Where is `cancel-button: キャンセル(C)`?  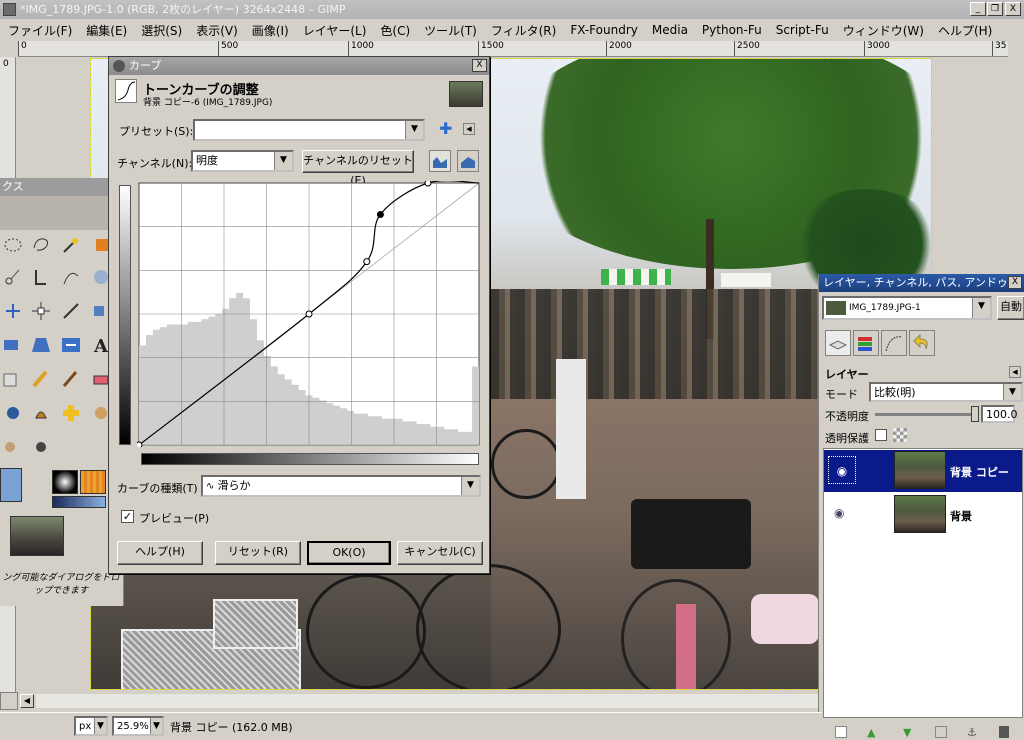 cancel-button: キャンセル(C) is located at coordinates (440, 553).